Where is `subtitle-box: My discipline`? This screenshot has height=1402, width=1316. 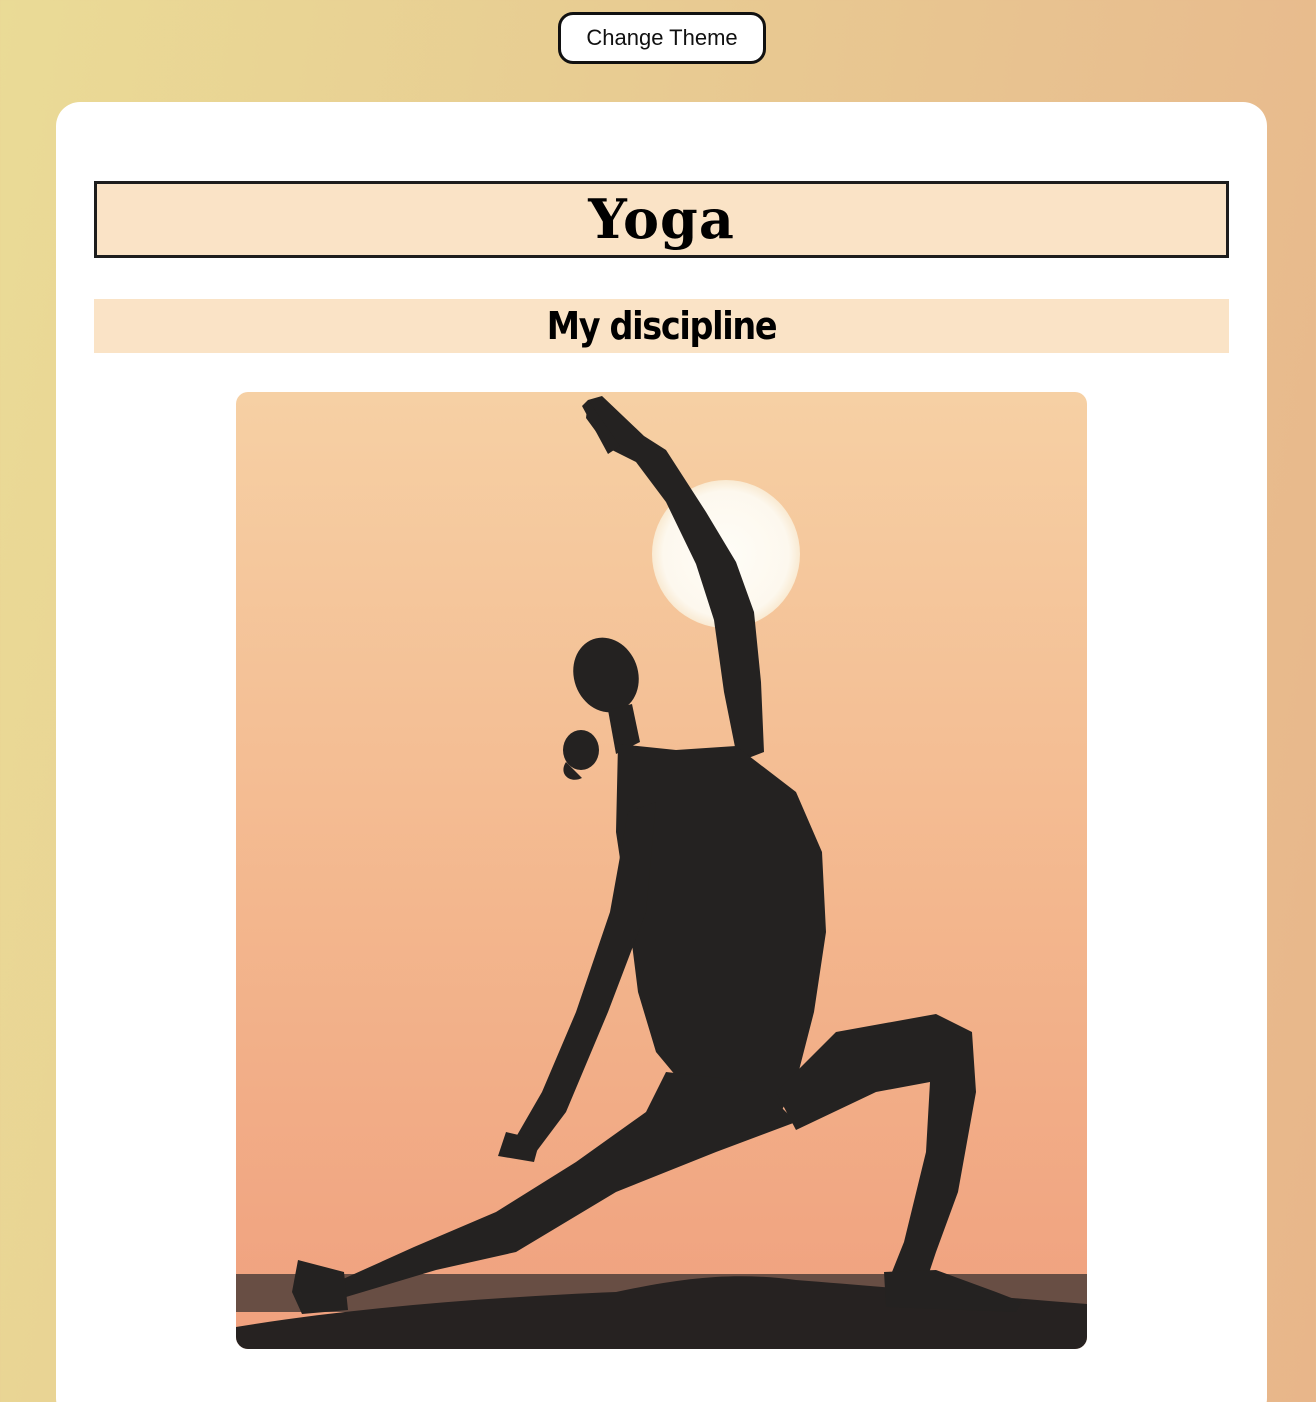 subtitle-box: My discipline is located at coordinates (661, 326).